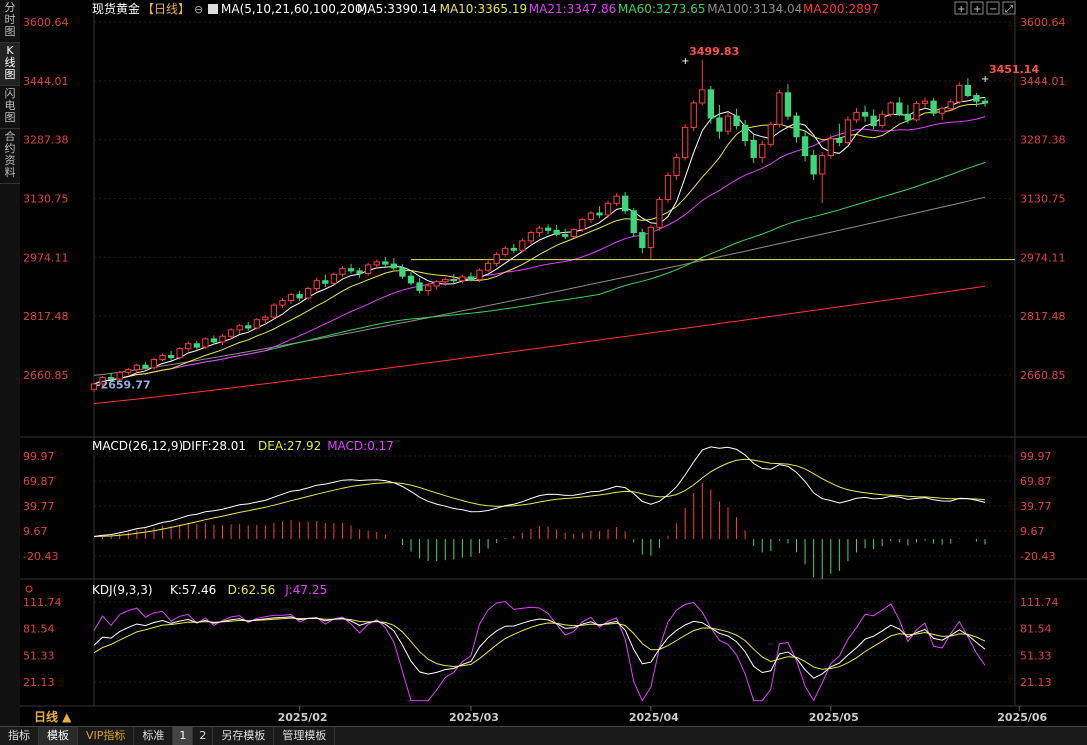 The height and width of the screenshot is (745, 1087). I want to click on kdj-value-j: J:47.25, so click(305, 590).